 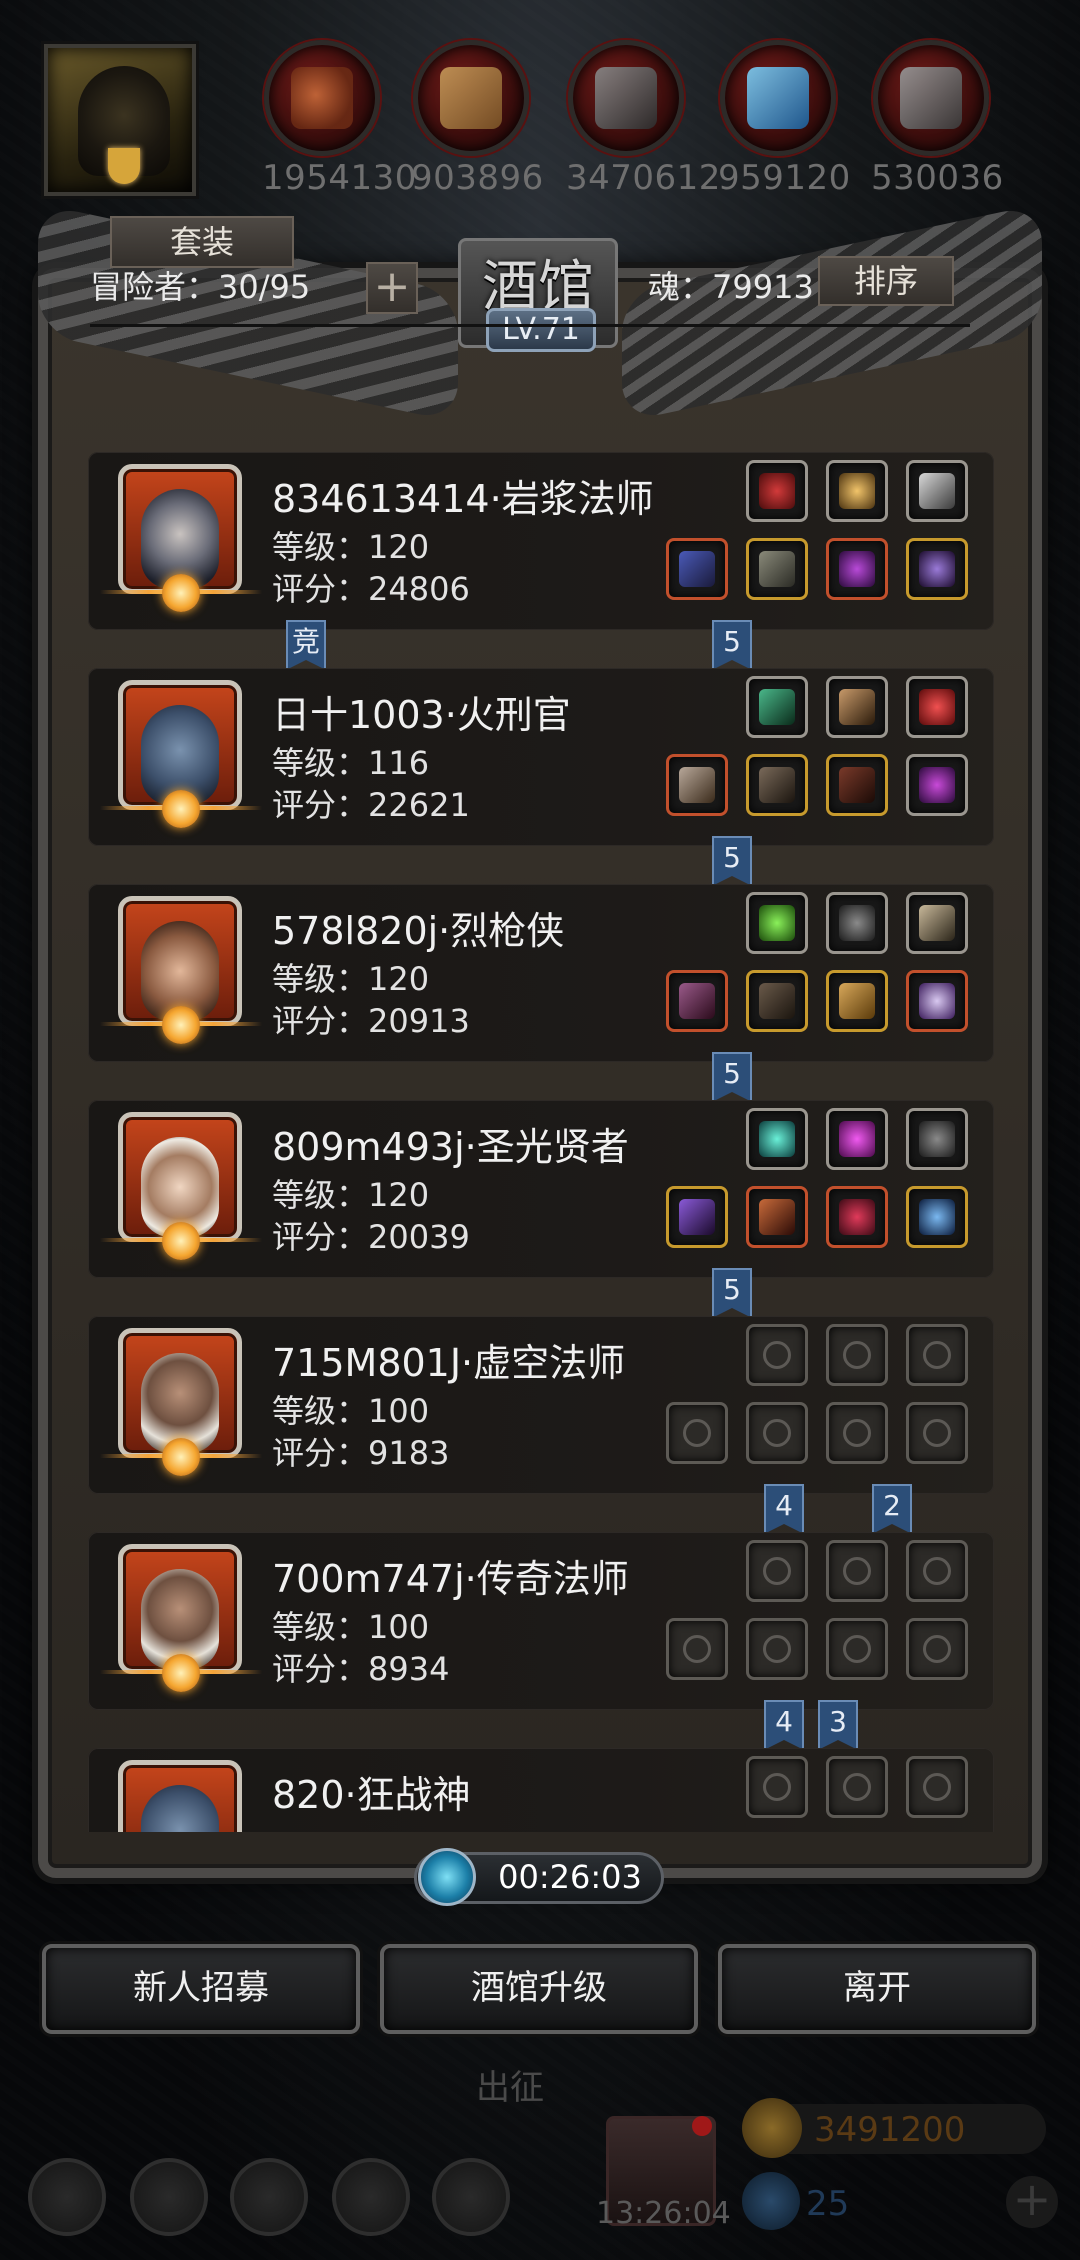 I want to click on leave-button: 离开, so click(x=877, y=1989).